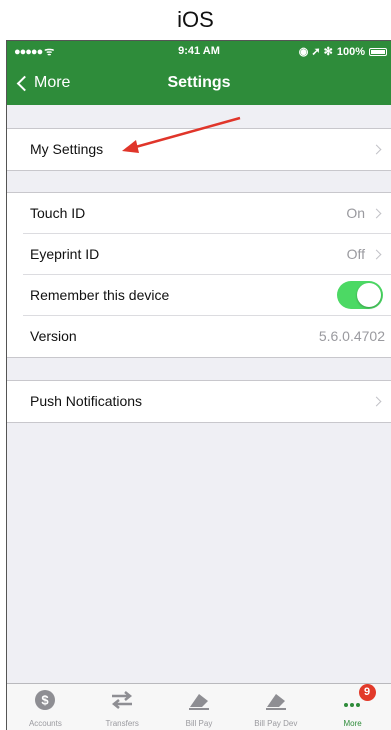 Image resolution: width=391 pixels, height=730 pixels. What do you see at coordinates (207, 149) in the screenshot?
I see `row-my-settings: My Settings` at bounding box center [207, 149].